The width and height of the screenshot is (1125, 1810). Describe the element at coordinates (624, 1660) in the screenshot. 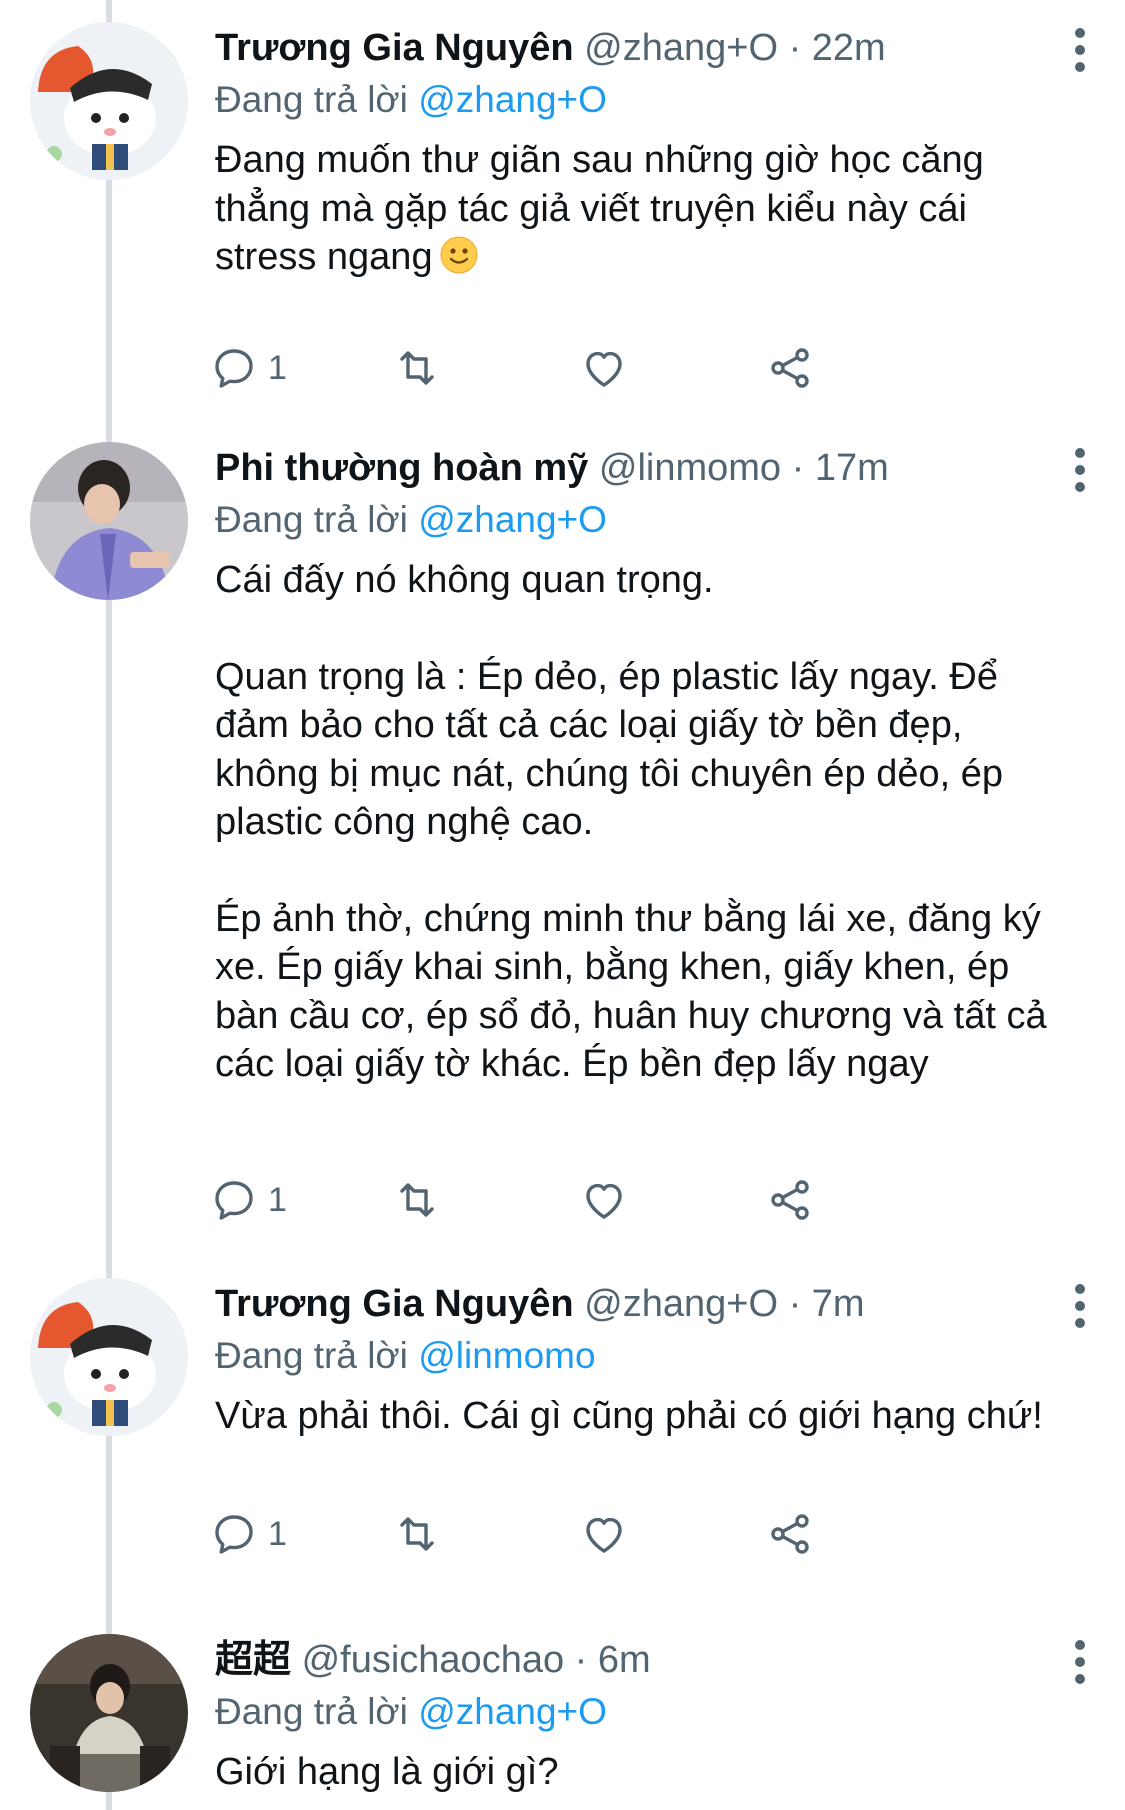

I see `timestamp: 6m` at that location.